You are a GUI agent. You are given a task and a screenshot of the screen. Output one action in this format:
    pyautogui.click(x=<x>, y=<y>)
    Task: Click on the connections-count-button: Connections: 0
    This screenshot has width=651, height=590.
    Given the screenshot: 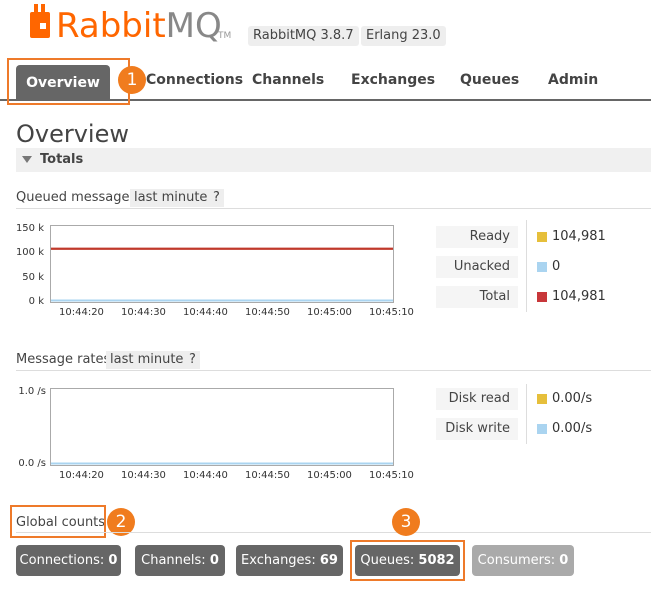 What is the action you would take?
    pyautogui.click(x=68, y=560)
    